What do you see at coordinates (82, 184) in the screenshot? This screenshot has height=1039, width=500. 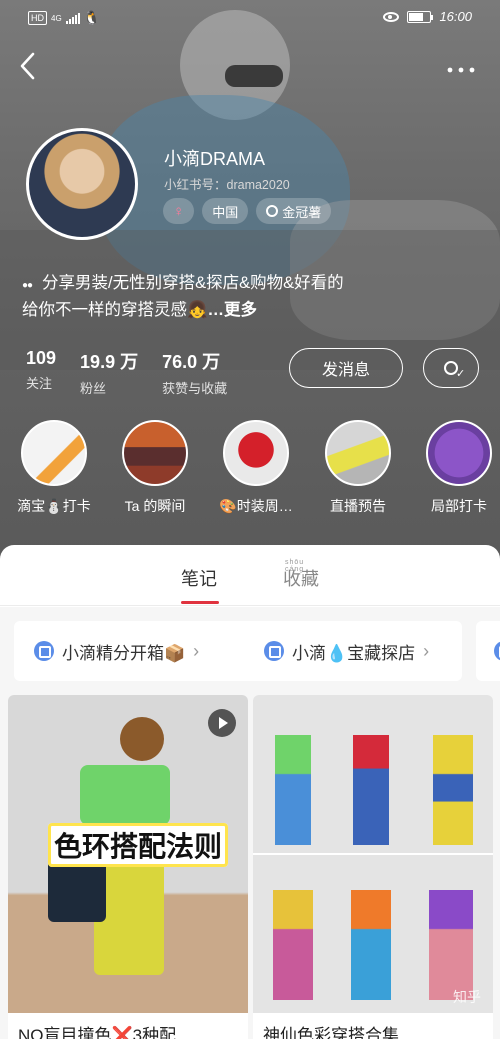 I see `avatar` at bounding box center [82, 184].